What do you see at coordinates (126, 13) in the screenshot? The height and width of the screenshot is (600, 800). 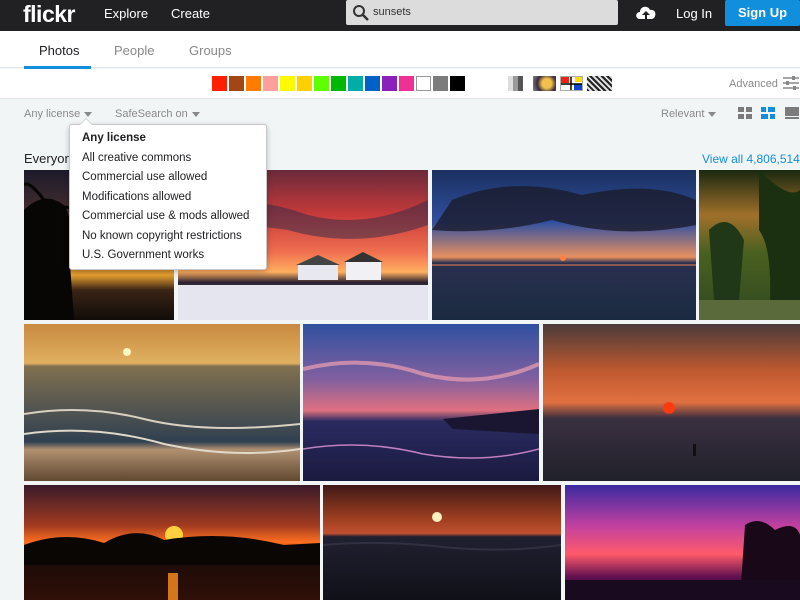 I see `nav-explore: Explore` at bounding box center [126, 13].